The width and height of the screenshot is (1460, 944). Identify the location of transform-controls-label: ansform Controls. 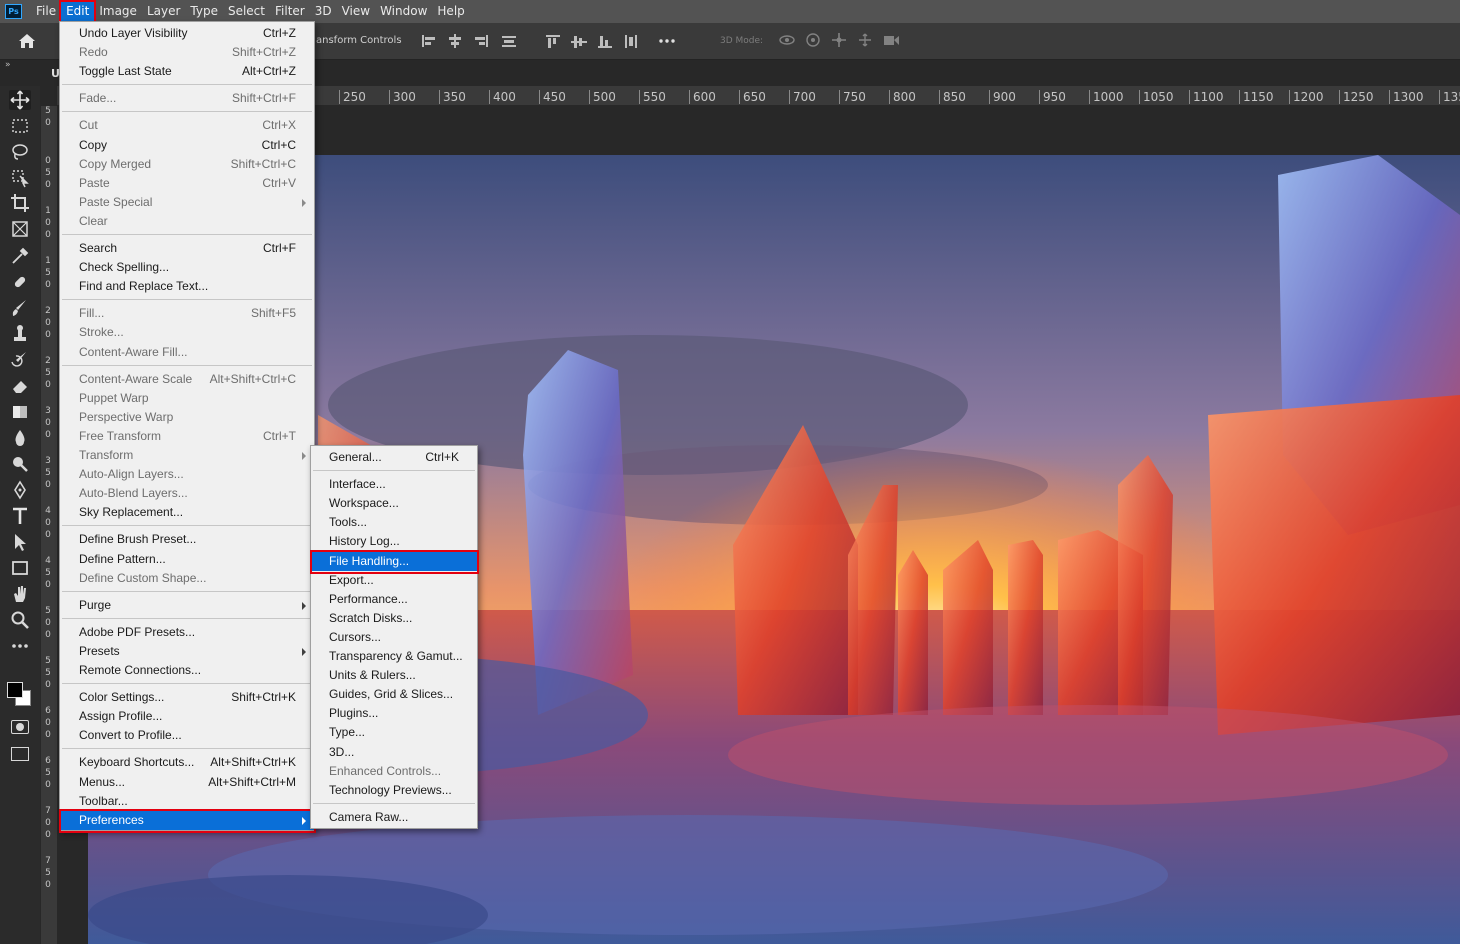
(359, 40).